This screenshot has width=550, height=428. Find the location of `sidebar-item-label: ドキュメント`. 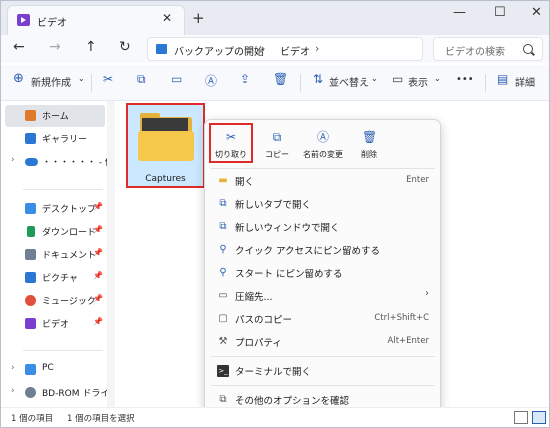

sidebar-item-label: ドキュメント is located at coordinates (69, 256).